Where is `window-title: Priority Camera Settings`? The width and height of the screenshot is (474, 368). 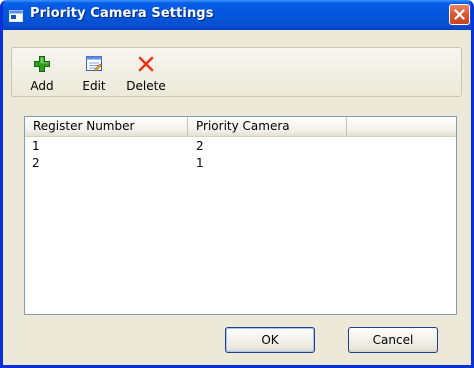 window-title: Priority Camera Settings is located at coordinates (122, 13).